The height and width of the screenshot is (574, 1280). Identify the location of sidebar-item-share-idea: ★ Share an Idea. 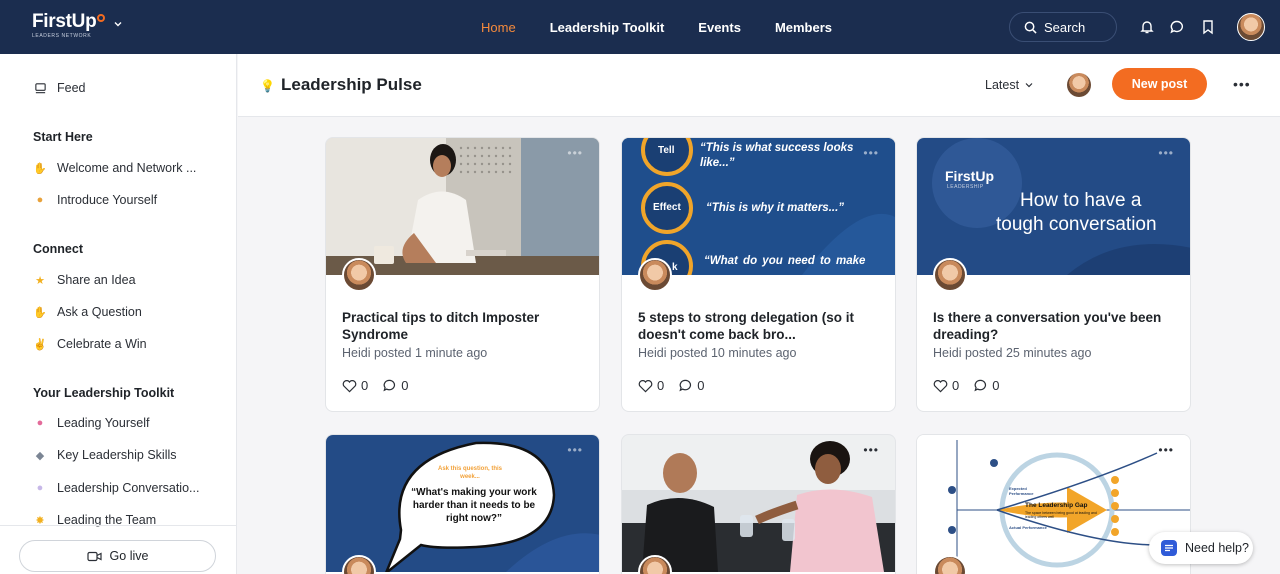
(84, 280).